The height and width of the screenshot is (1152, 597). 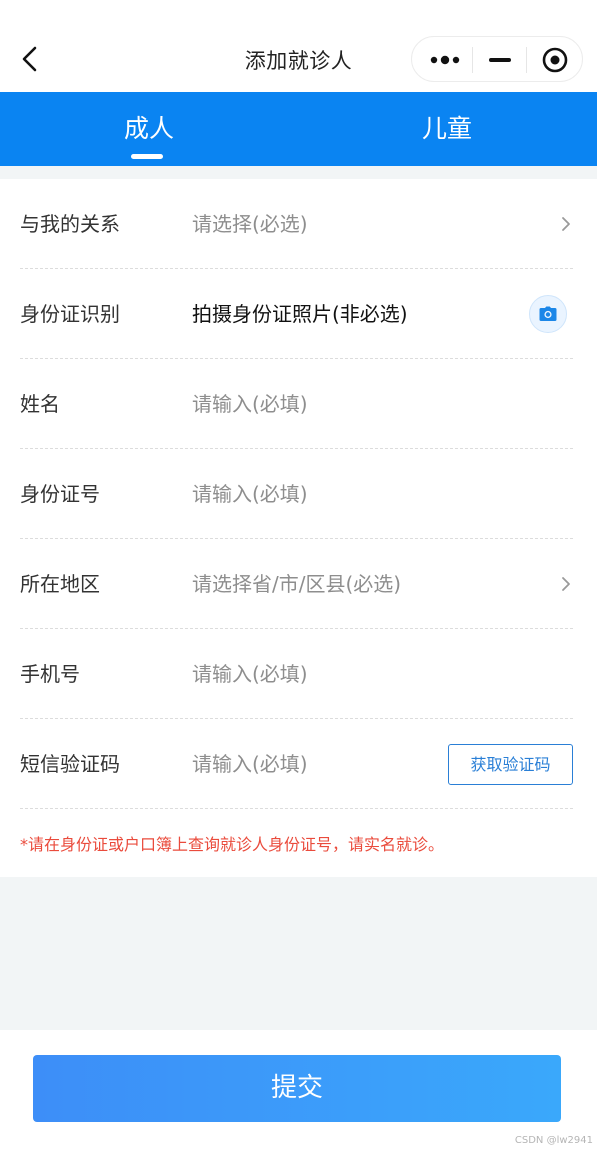 What do you see at coordinates (250, 764) in the screenshot?
I see `sms-code-input: 请输入(必填)` at bounding box center [250, 764].